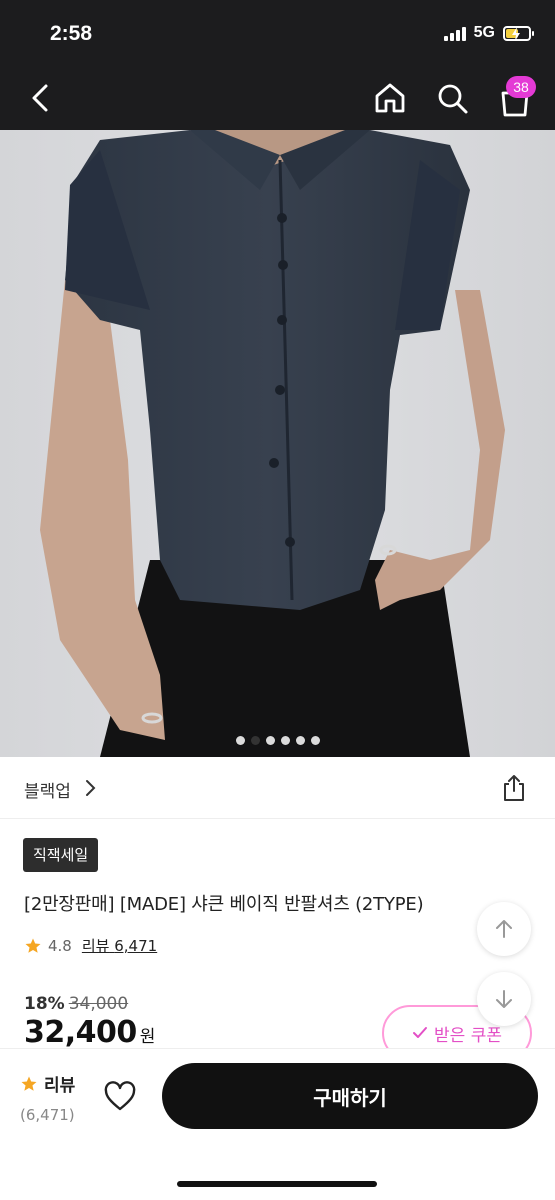 The width and height of the screenshot is (555, 1200). I want to click on back-icon, so click(40, 98).